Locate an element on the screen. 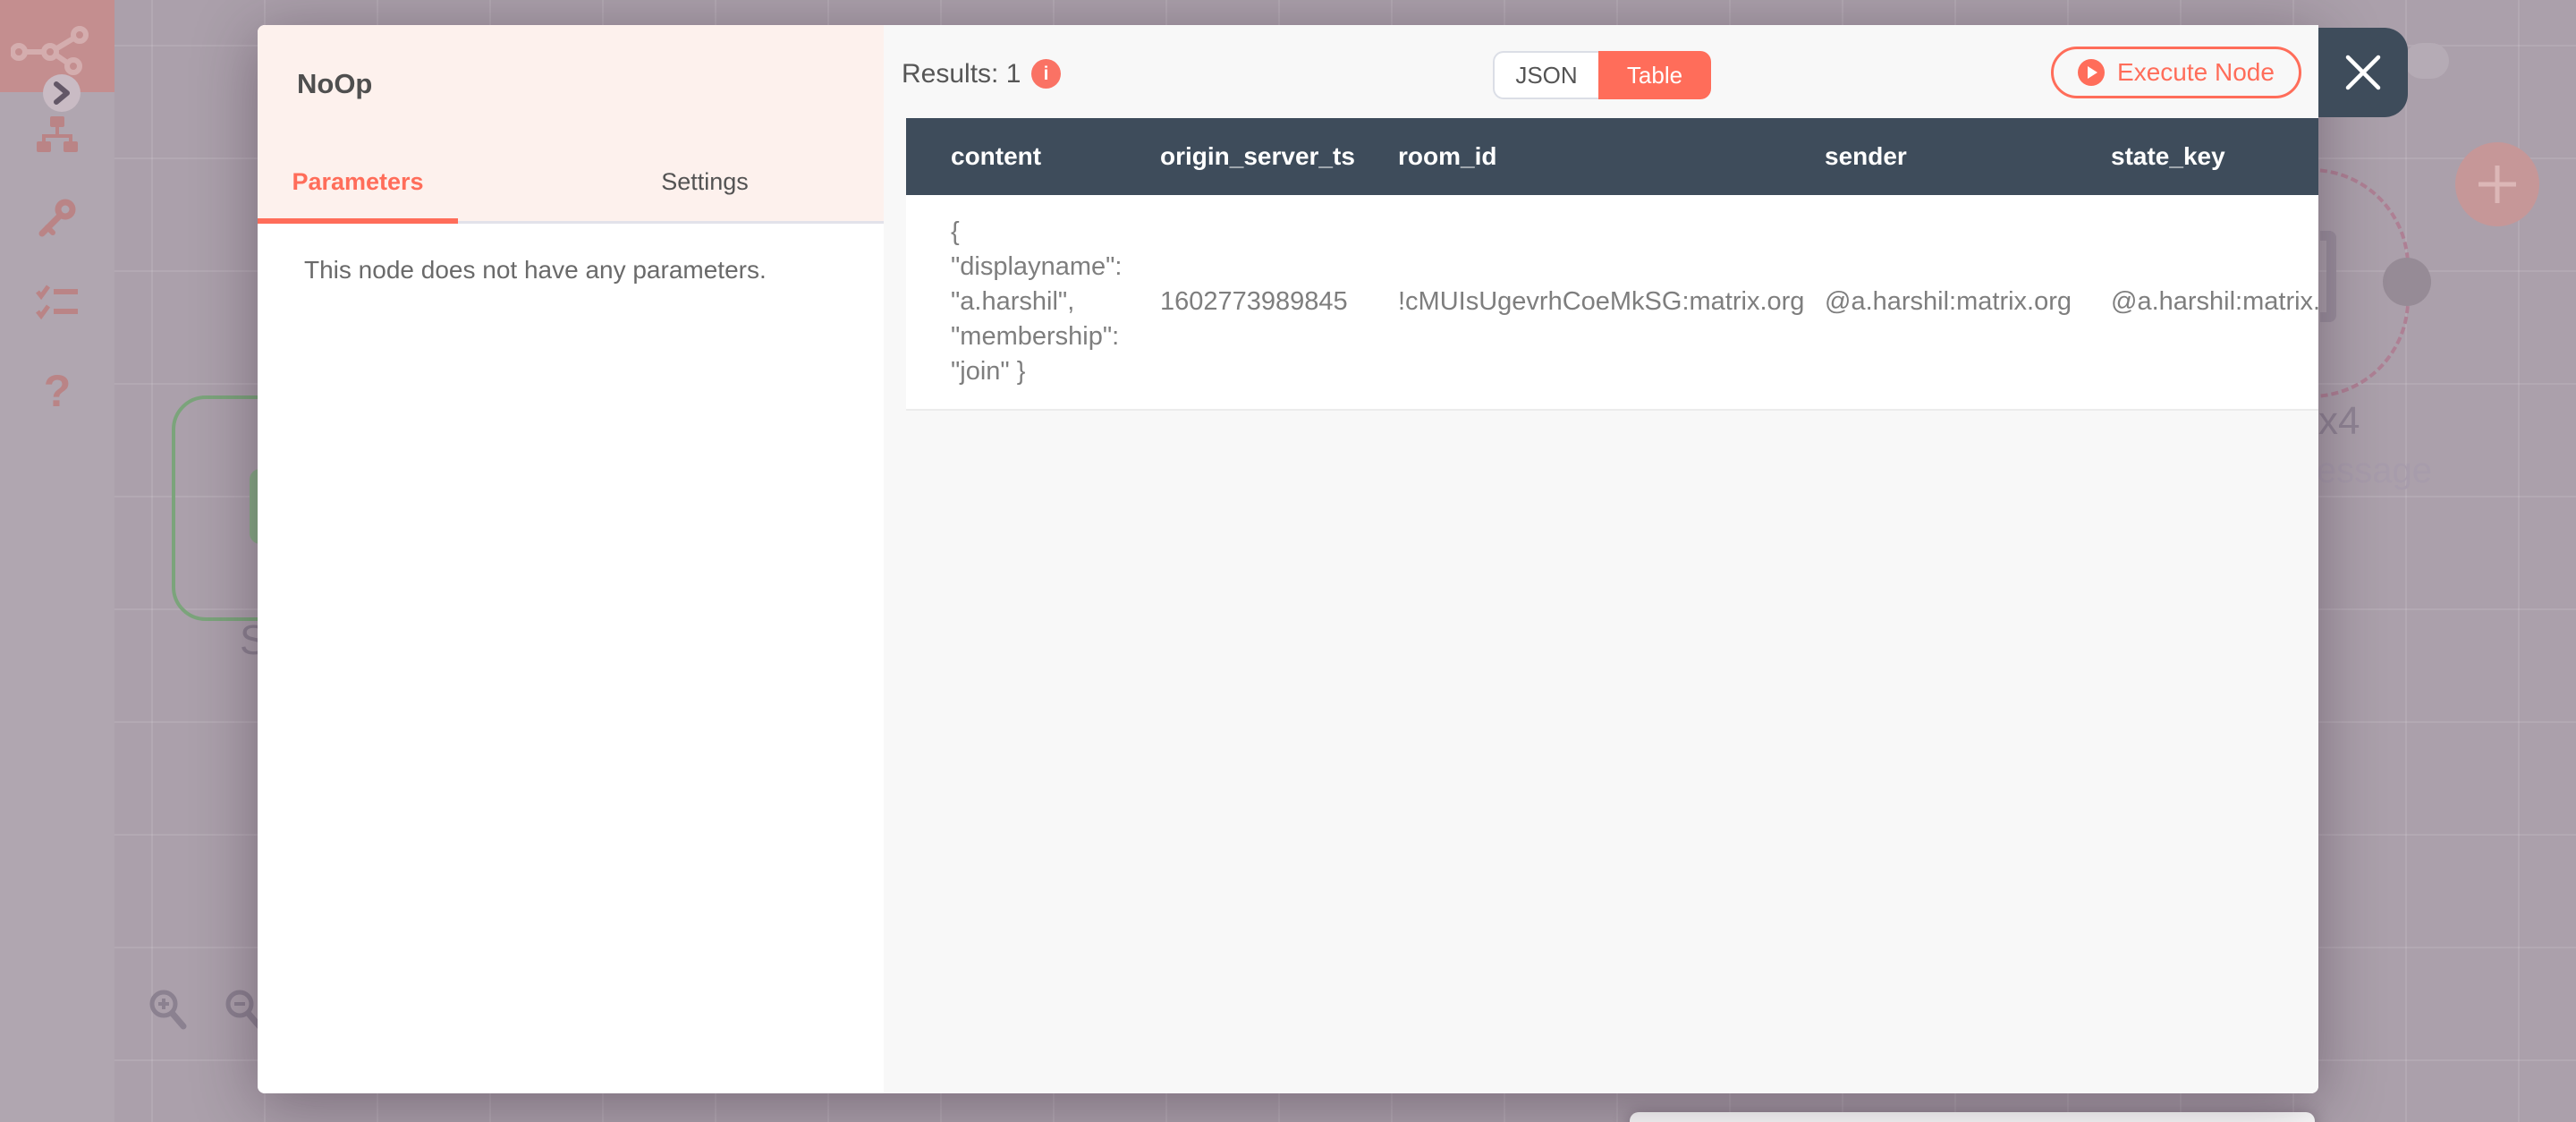 This screenshot has width=2576, height=1122. cell-room-id: !cMUIsUgevrhCoeMkSG:matrix.org is located at coordinates (1578, 303).